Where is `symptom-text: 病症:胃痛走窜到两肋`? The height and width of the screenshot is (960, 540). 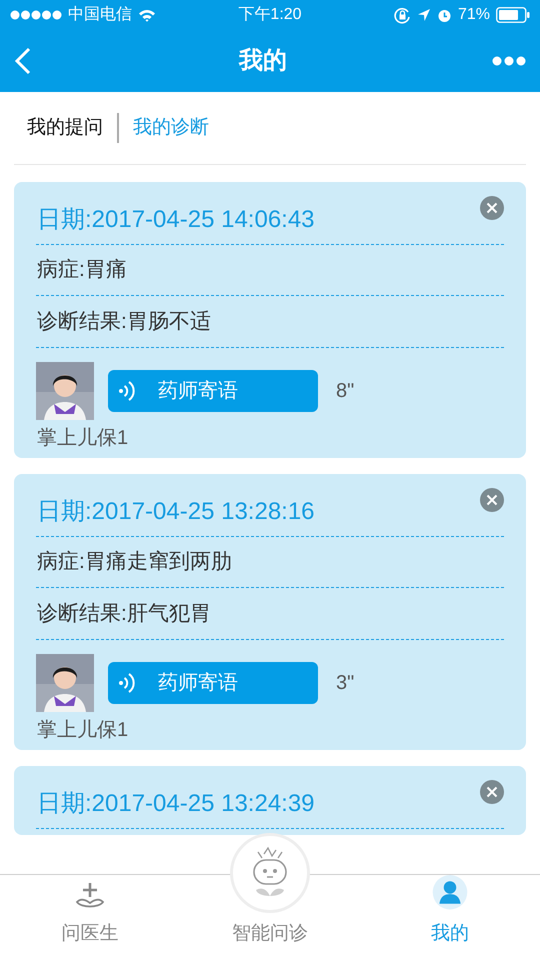
symptom-text: 病症:胃痛走窜到两肋 is located at coordinates (134, 562).